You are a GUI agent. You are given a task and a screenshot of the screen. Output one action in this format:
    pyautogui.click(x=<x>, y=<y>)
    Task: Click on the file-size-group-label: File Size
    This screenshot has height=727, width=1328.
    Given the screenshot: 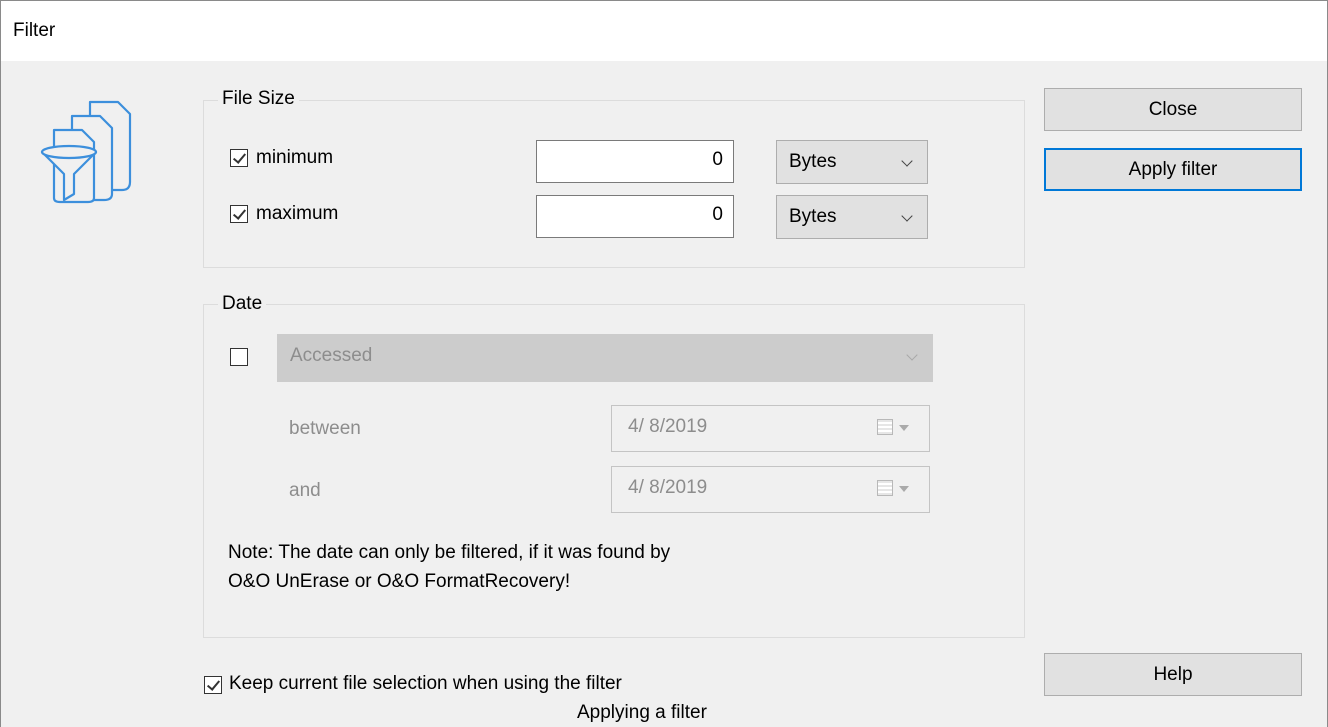 What is the action you would take?
    pyautogui.click(x=258, y=99)
    